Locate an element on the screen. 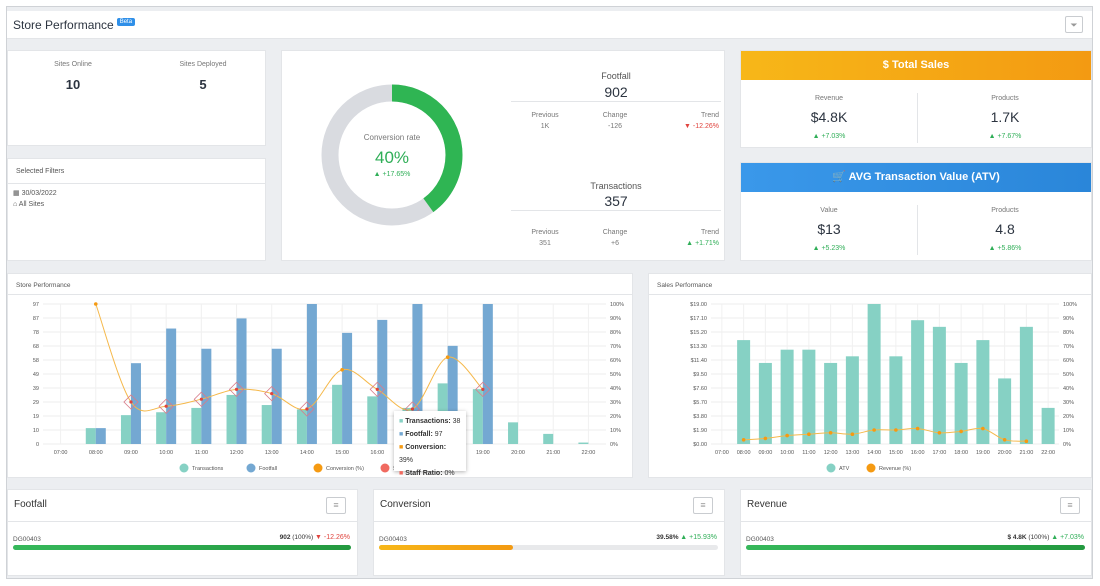 The width and height of the screenshot is (1100, 586). x-tick-label: 14:00 is located at coordinates (307, 453).